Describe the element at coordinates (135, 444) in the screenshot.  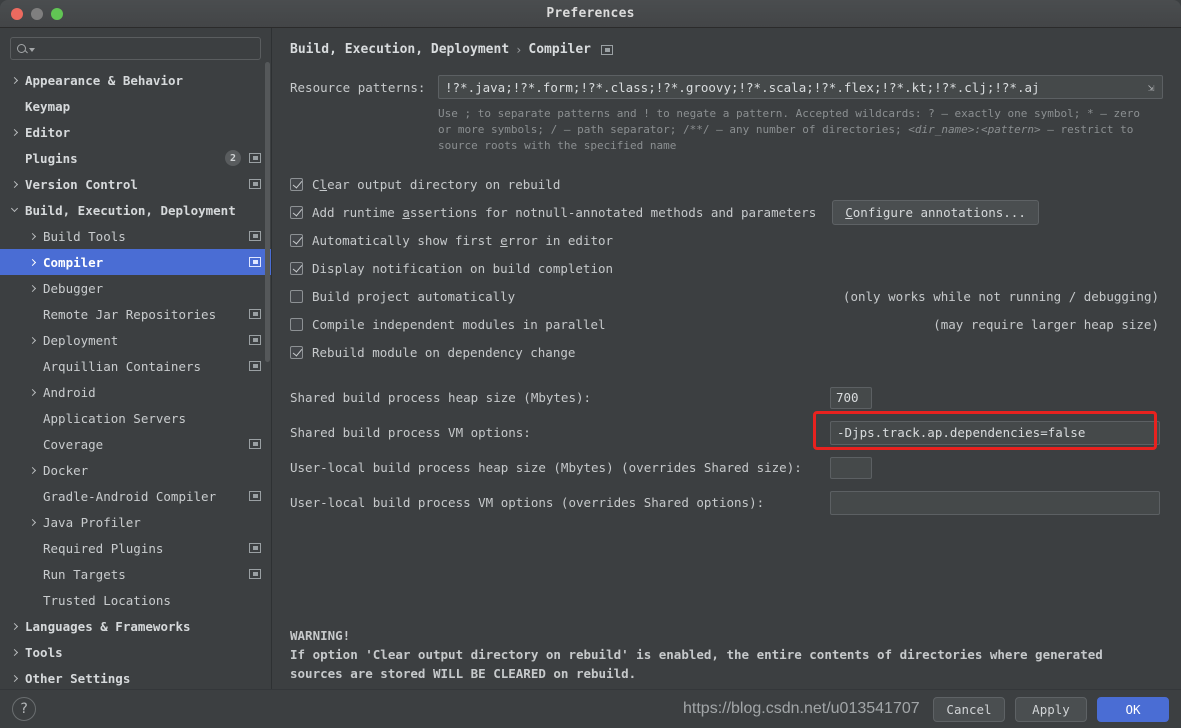
I see `sidebar-item-coverage: Coverage` at that location.